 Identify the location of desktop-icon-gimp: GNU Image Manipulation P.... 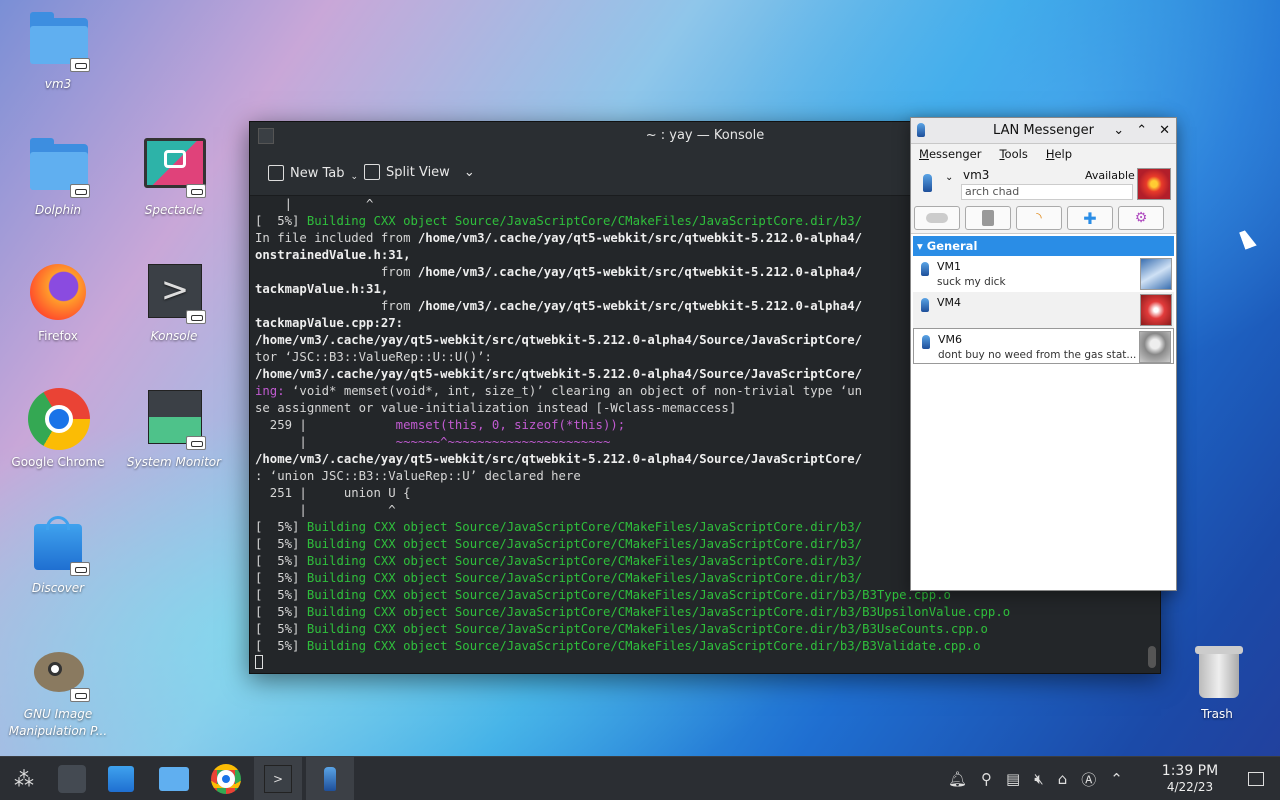
(58, 689).